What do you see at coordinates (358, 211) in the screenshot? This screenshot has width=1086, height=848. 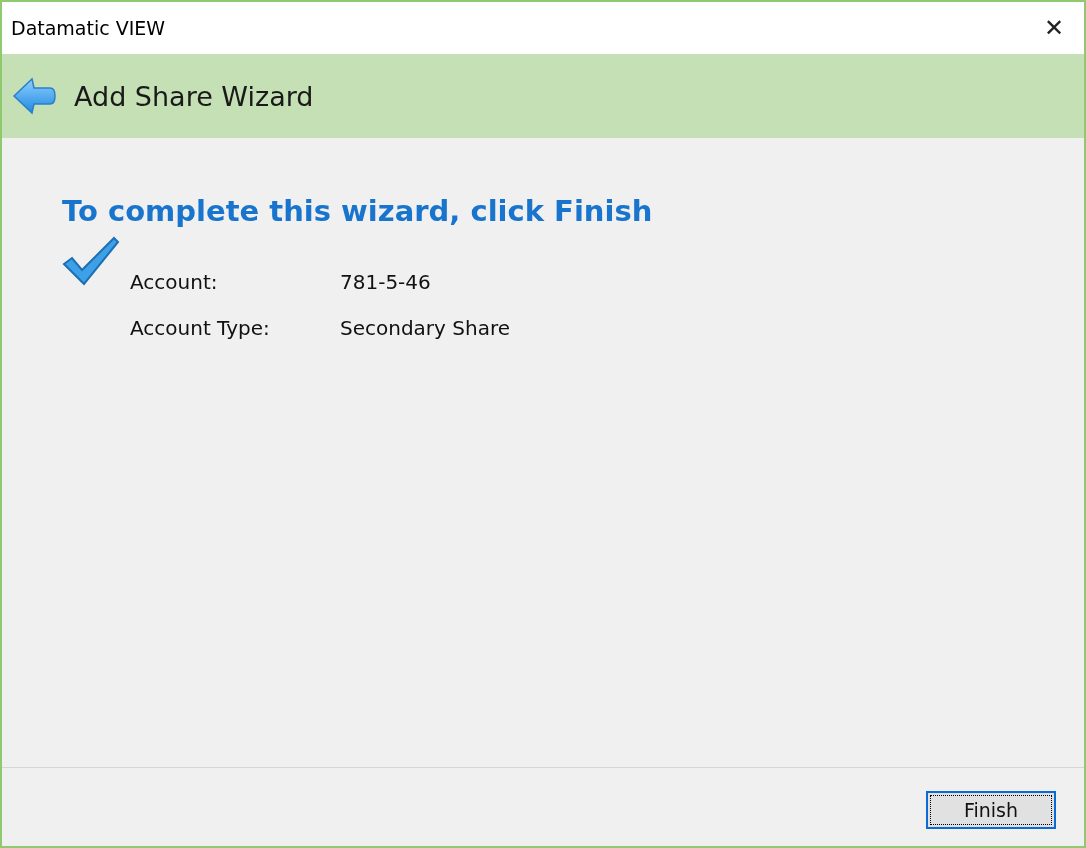 I see `completion-heading: To complete this wizard, click Finish` at bounding box center [358, 211].